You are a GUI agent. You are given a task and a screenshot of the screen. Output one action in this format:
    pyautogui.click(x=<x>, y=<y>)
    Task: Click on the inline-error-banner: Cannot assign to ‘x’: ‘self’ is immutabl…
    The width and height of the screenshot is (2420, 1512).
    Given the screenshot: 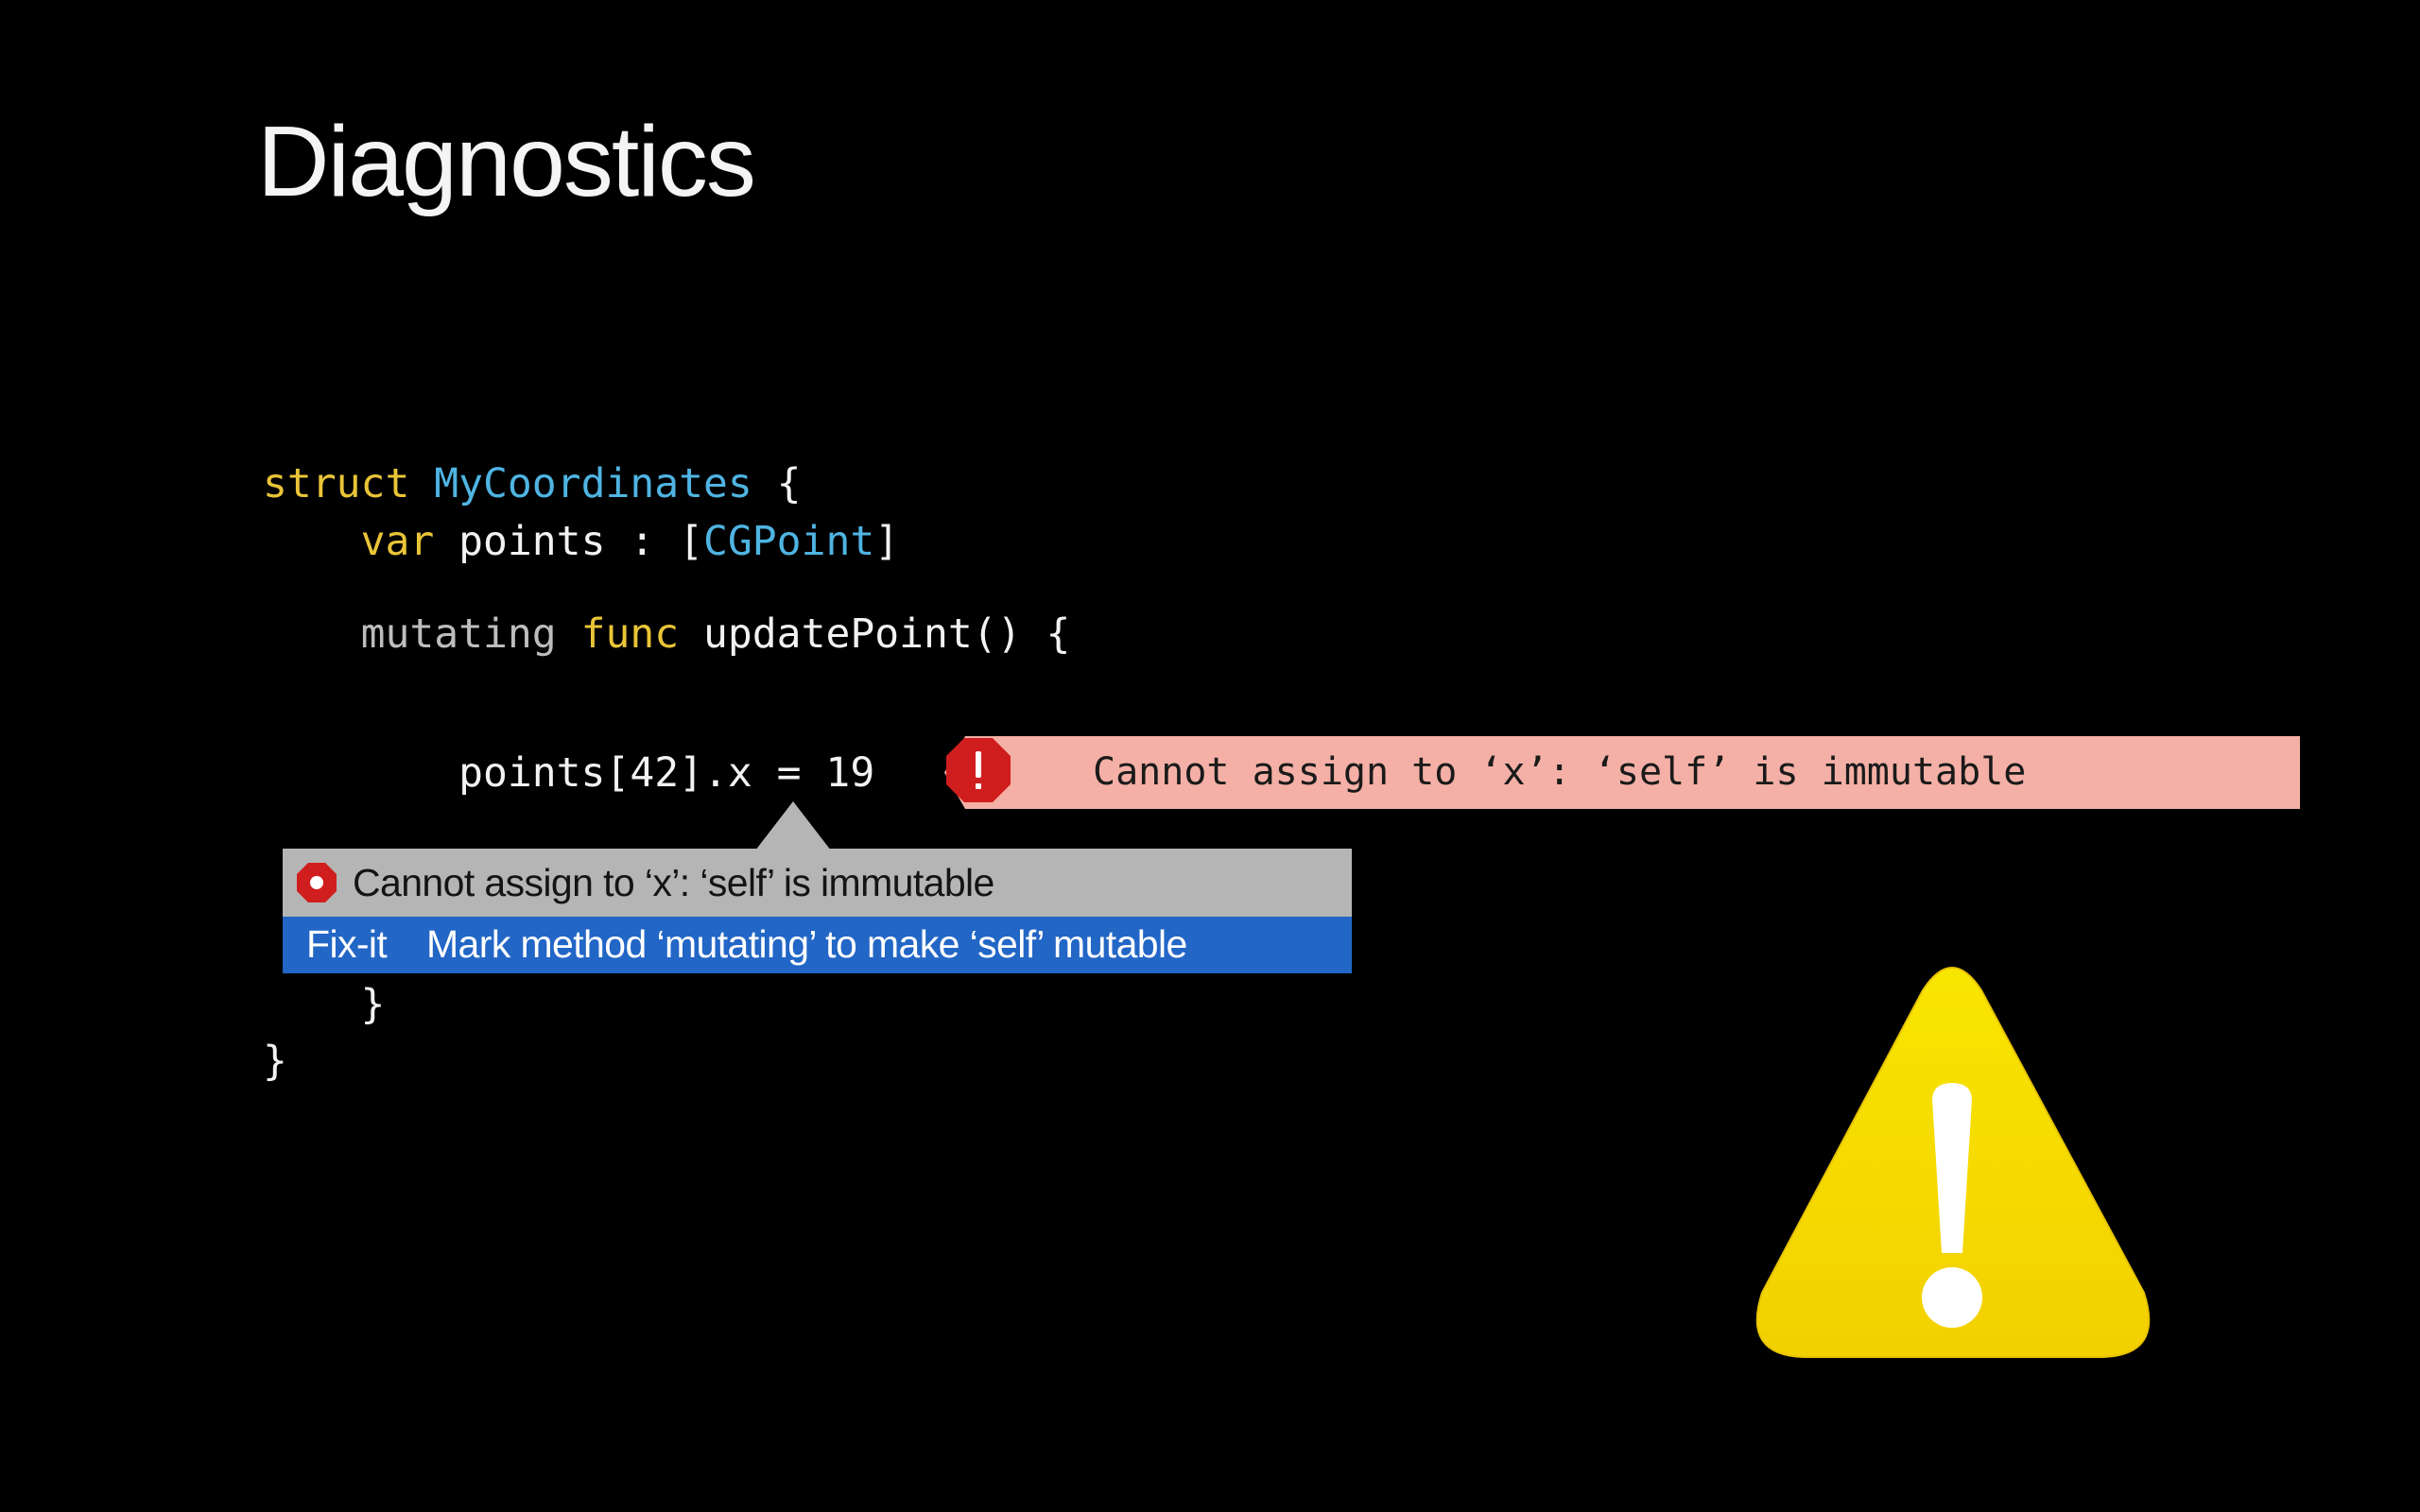 What is the action you would take?
    pyautogui.click(x=1622, y=772)
    